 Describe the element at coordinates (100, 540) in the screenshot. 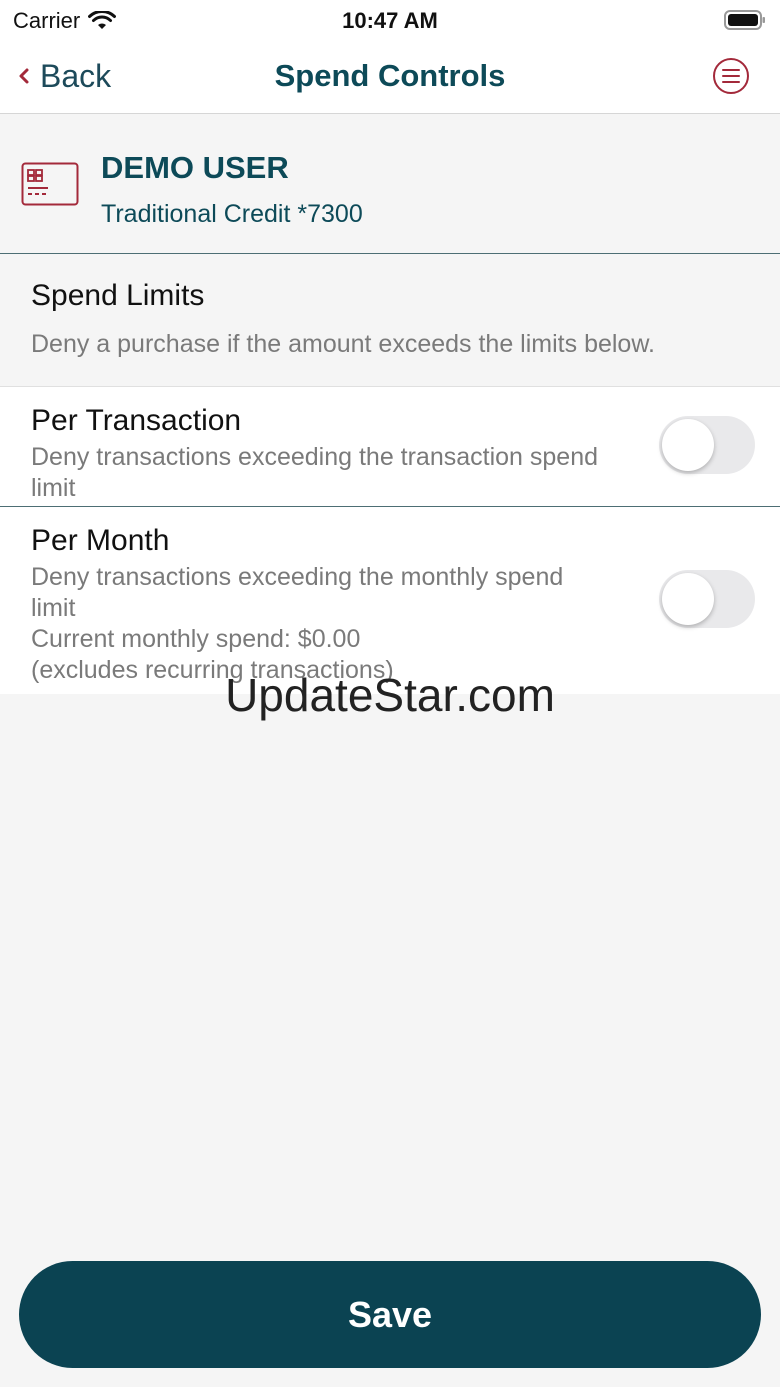

I see `per-month-title: Per Month` at that location.